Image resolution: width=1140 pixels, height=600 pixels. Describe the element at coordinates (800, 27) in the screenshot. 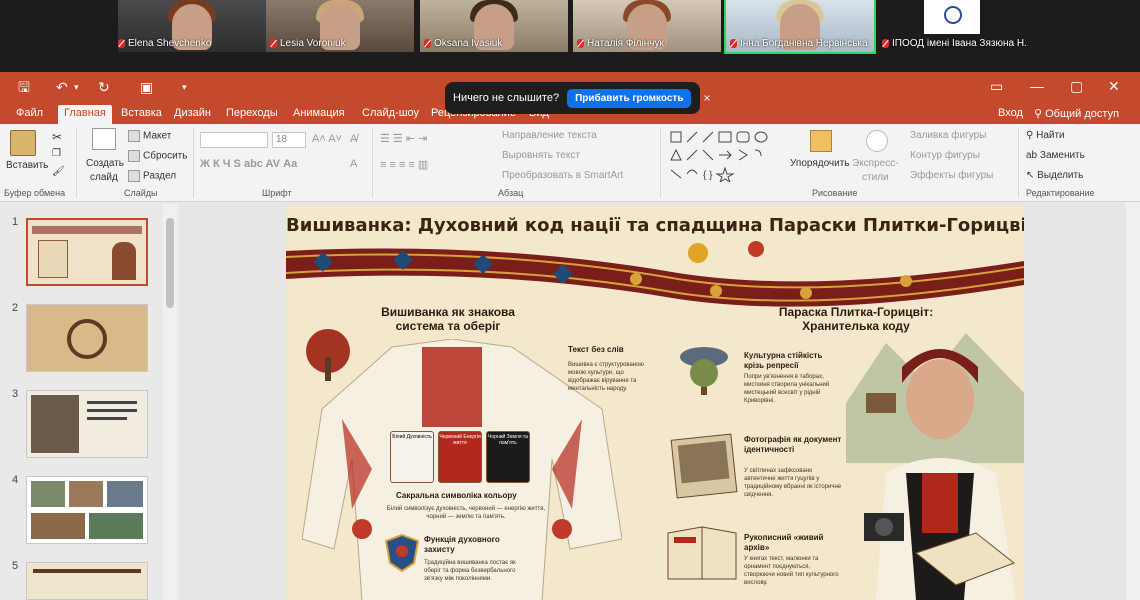

I see `participant-tile-active-speaker: Інна Богданівна Нервінська` at that location.